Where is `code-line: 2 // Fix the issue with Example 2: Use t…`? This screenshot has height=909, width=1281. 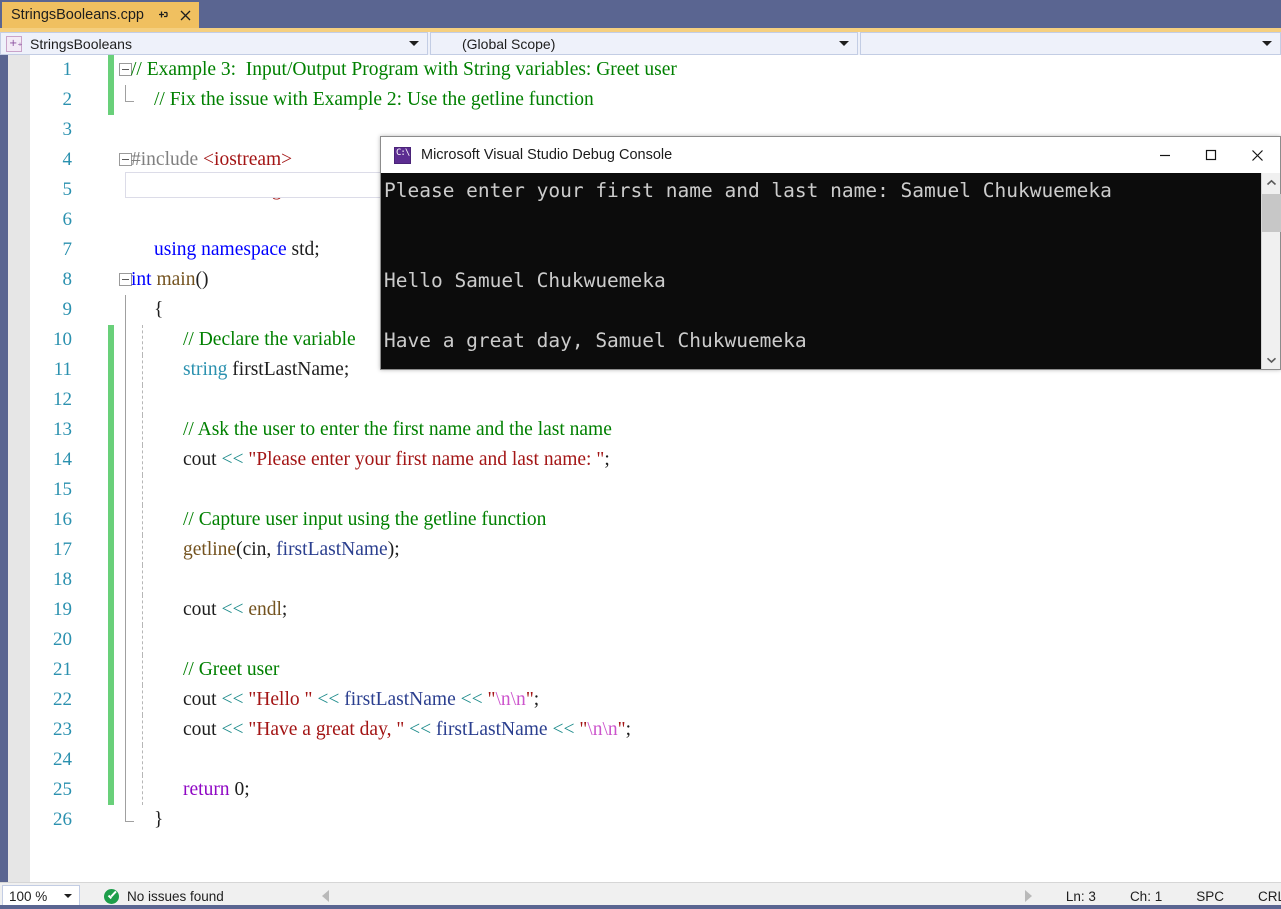 code-line: 2 // Fix the issue with Example 2: Use t… is located at coordinates (642, 100).